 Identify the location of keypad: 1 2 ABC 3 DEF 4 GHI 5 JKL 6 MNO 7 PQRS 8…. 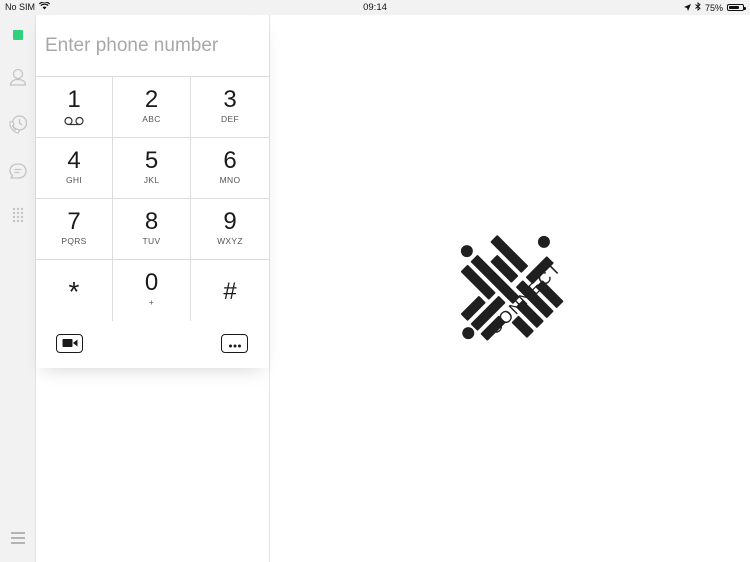
(152, 198).